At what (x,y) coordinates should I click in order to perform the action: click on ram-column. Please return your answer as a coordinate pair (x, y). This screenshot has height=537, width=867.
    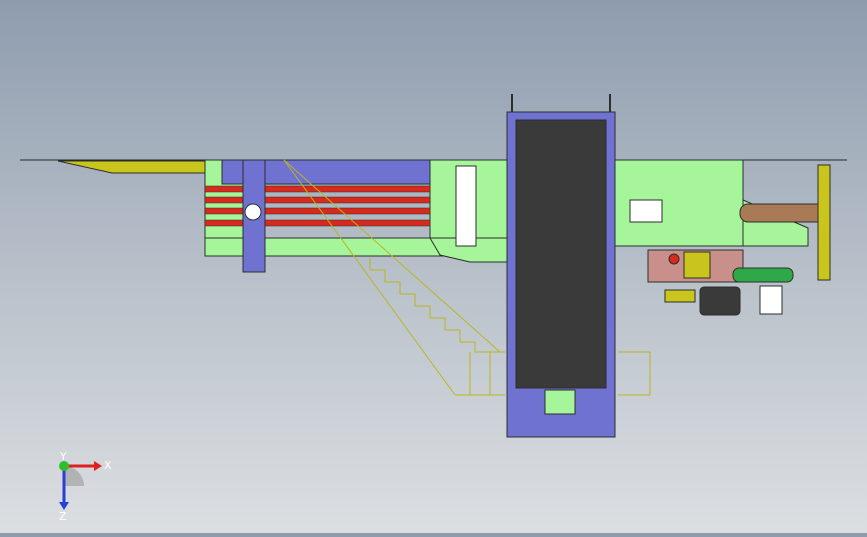
    Looking at the image, I should click on (254, 216).